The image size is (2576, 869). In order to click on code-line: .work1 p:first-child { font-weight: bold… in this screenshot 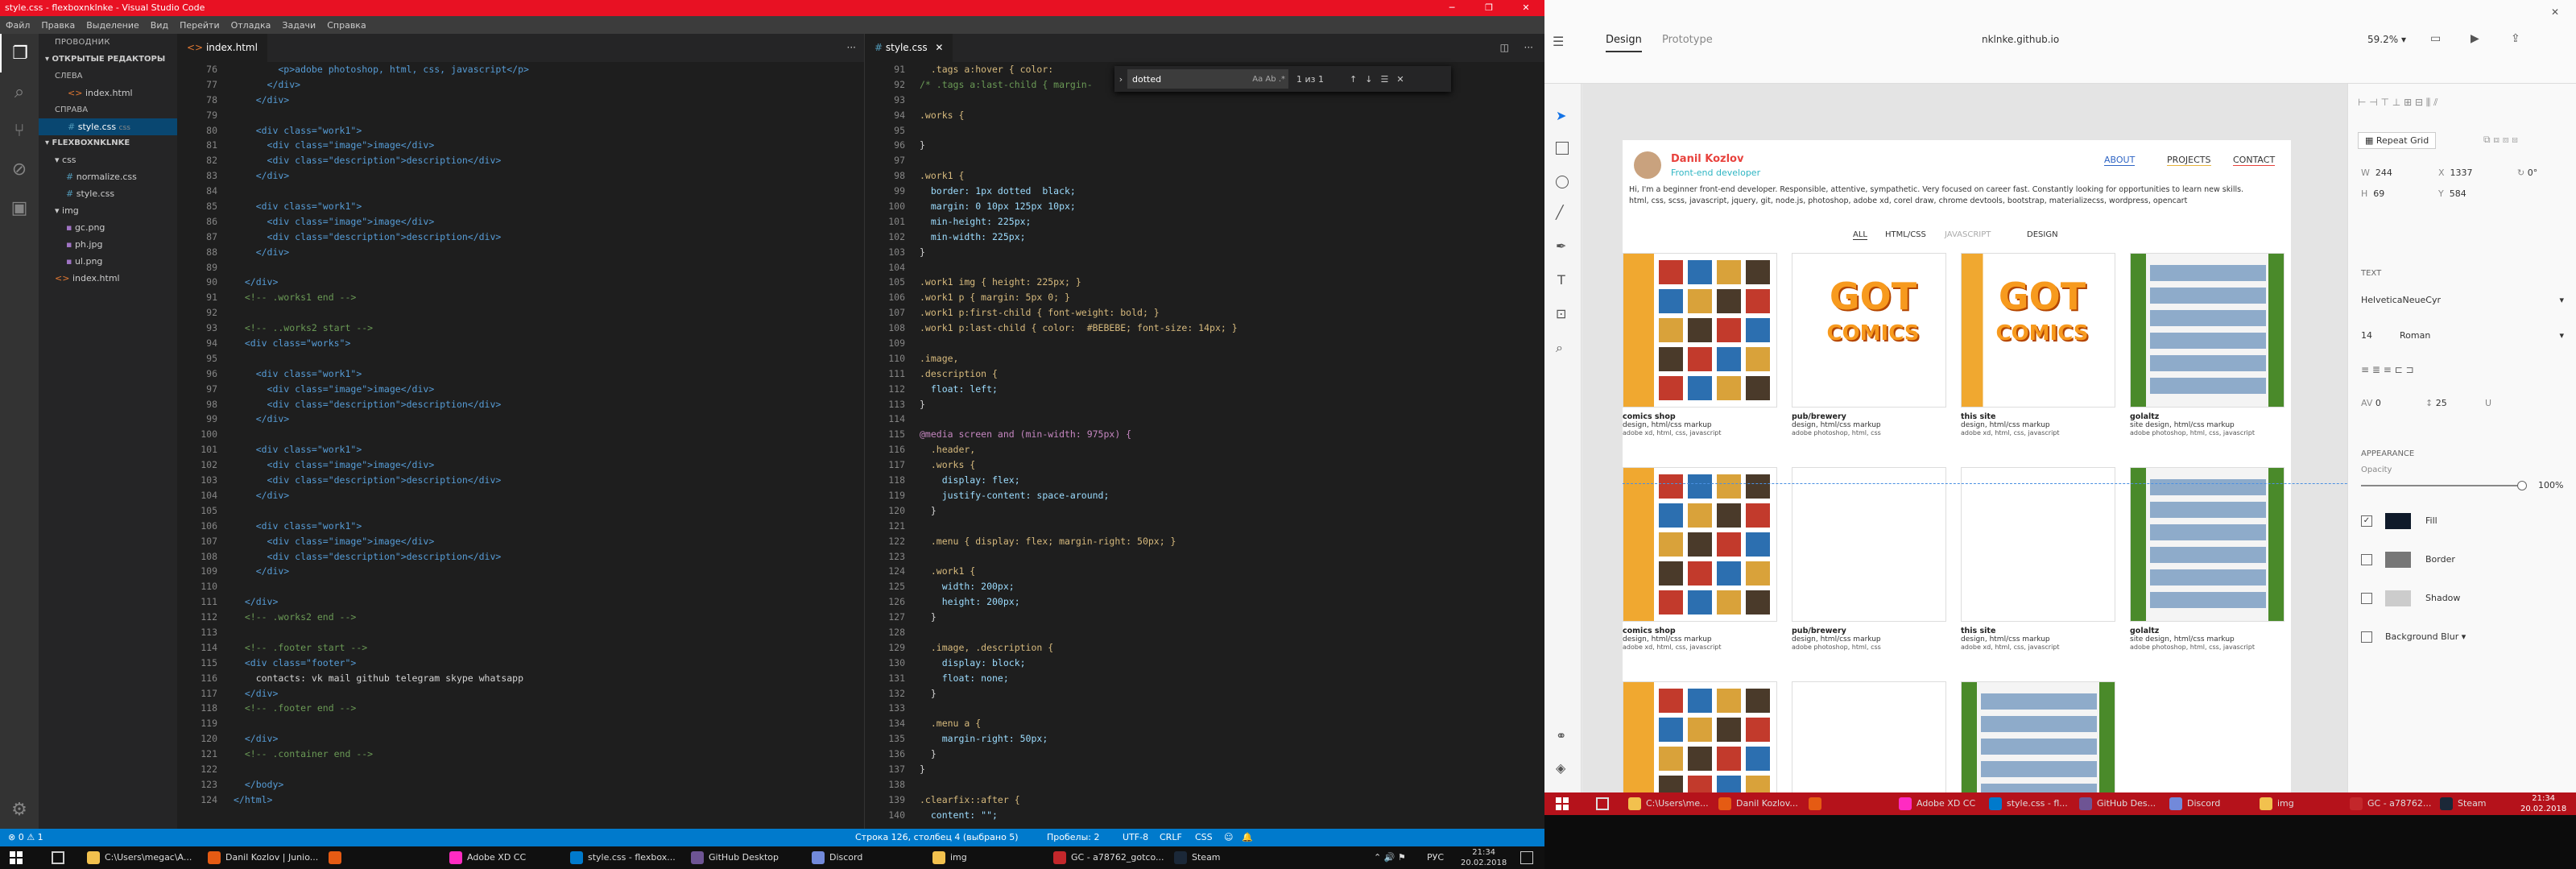, I will do `click(1079, 313)`.